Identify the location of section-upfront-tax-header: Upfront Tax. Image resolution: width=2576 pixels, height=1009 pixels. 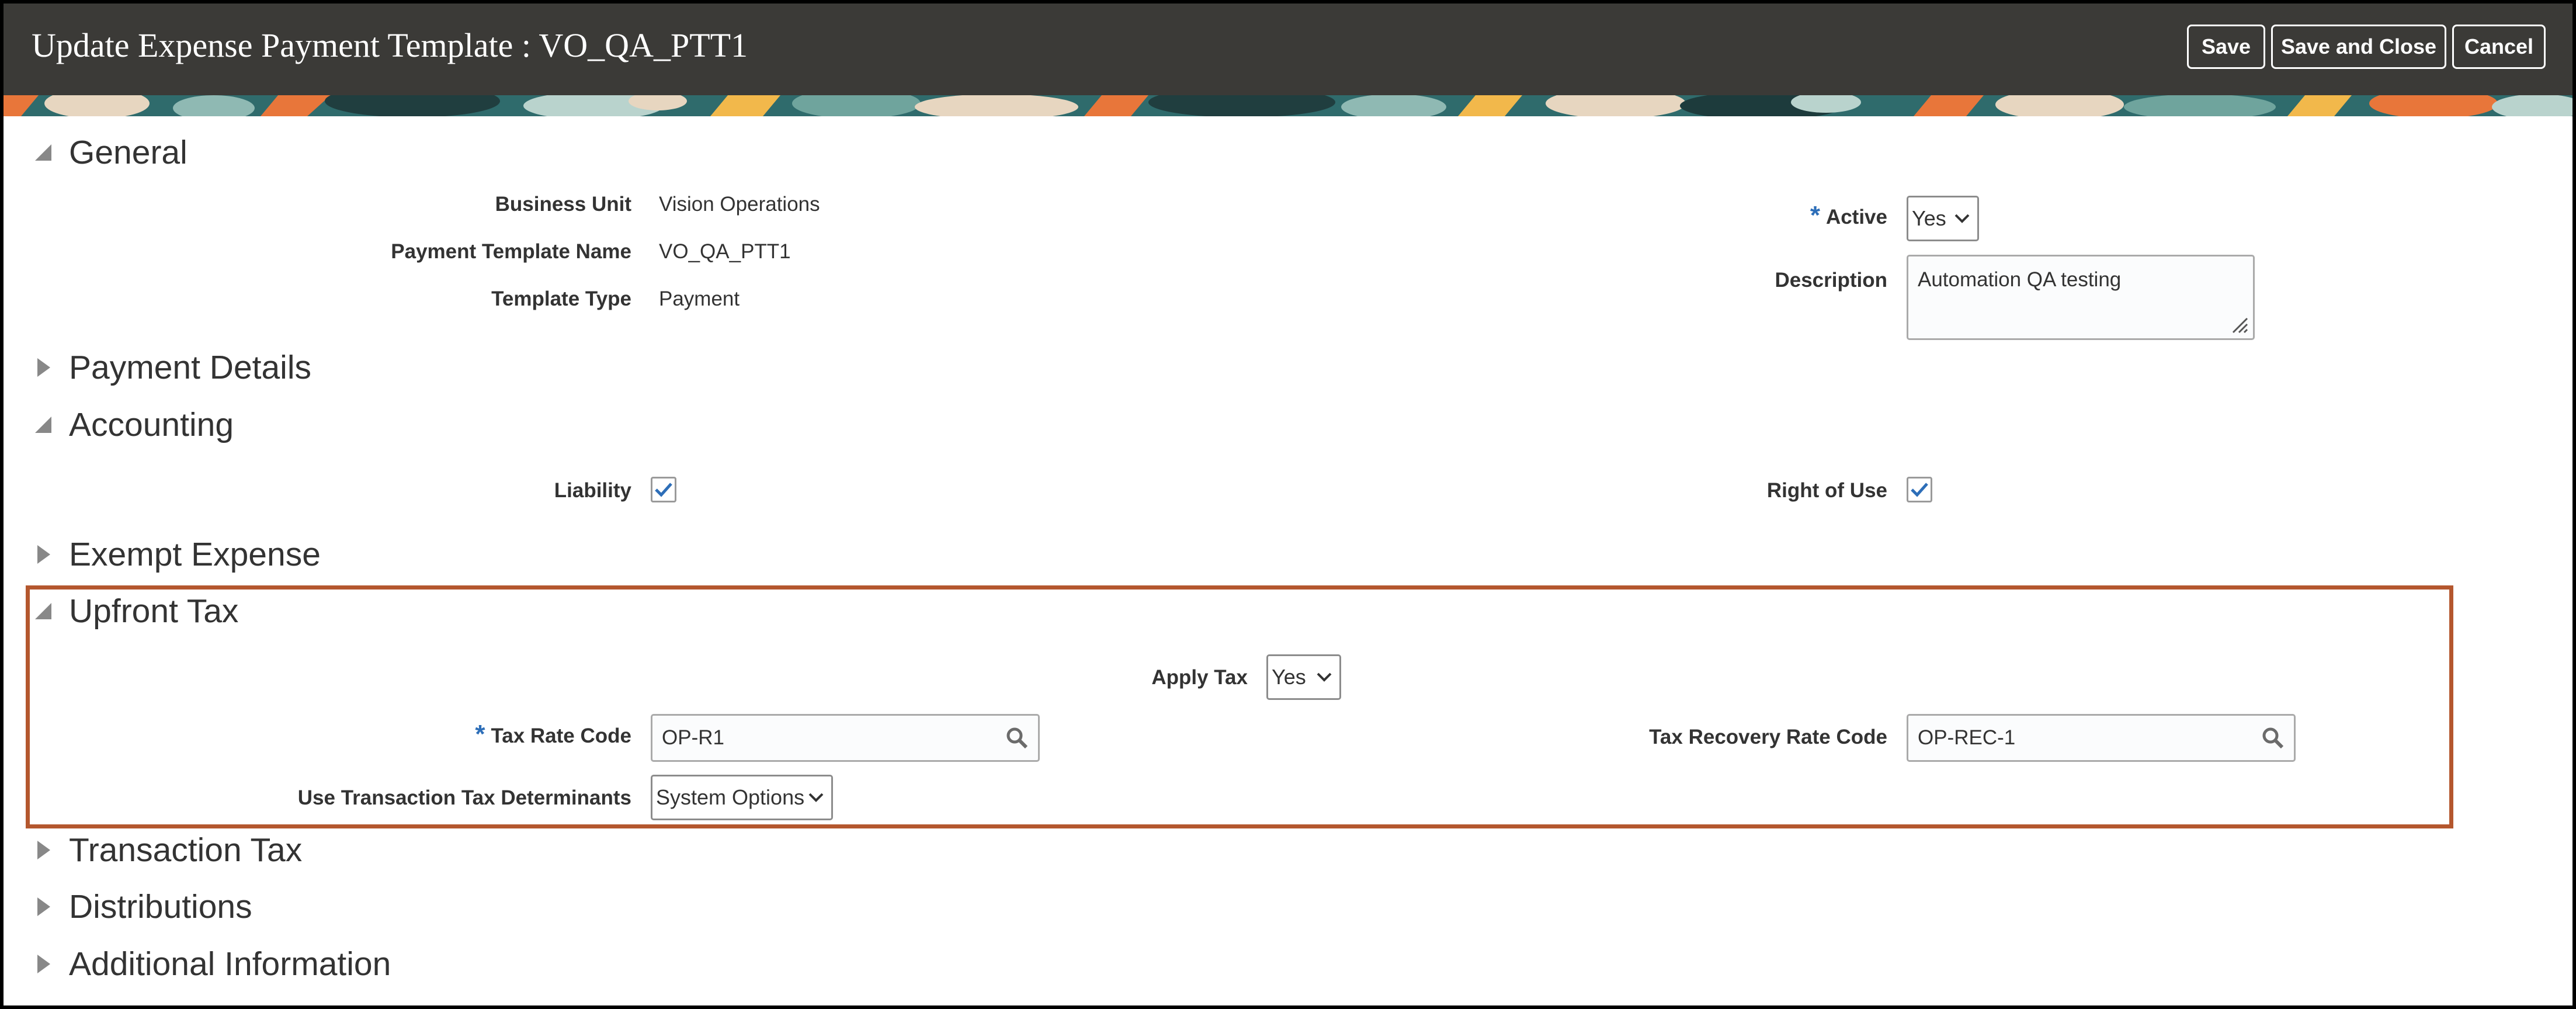
(135, 611).